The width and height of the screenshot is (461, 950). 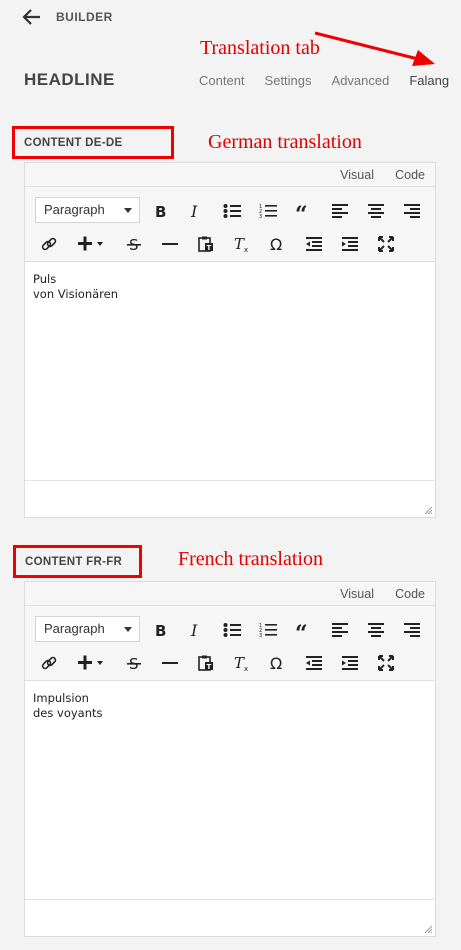 I want to click on section-label-fr: CONTENT FR-FR, so click(x=77, y=561).